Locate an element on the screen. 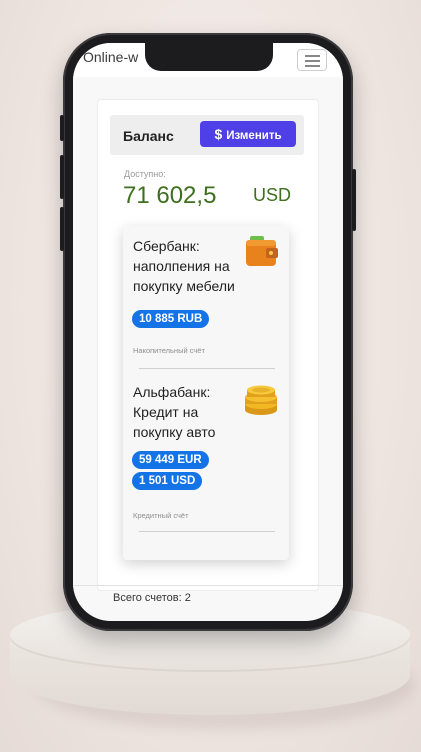 This screenshot has height=752, width=421. coins-icon is located at coordinates (261, 400).